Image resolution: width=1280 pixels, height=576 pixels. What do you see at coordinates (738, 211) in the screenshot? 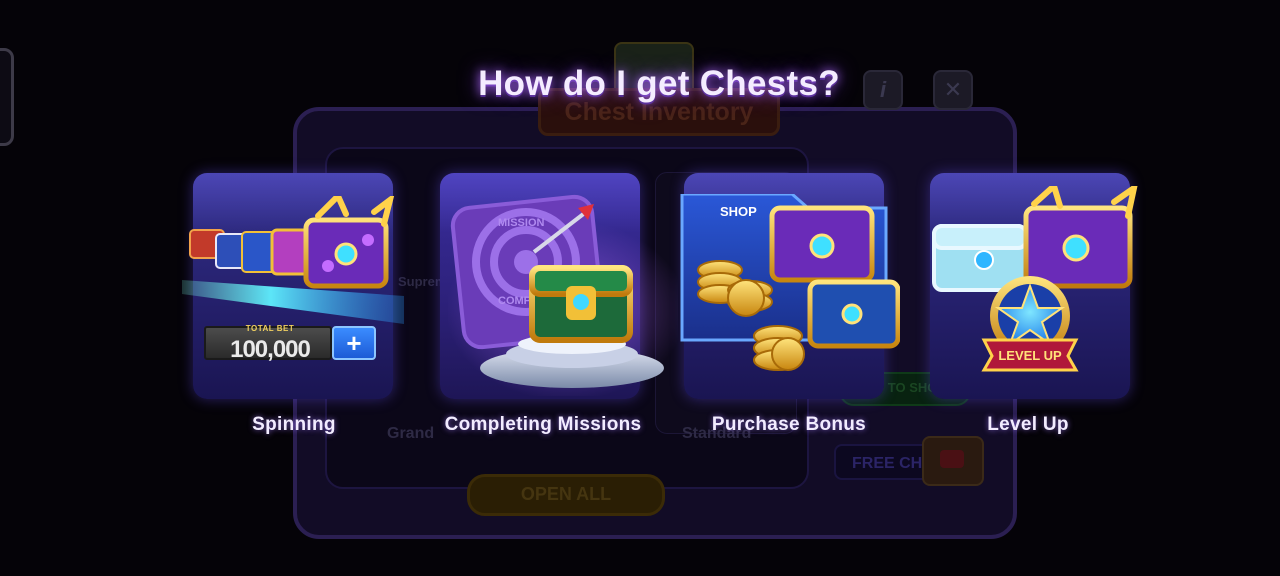
I see `shop-tag: SHOP` at bounding box center [738, 211].